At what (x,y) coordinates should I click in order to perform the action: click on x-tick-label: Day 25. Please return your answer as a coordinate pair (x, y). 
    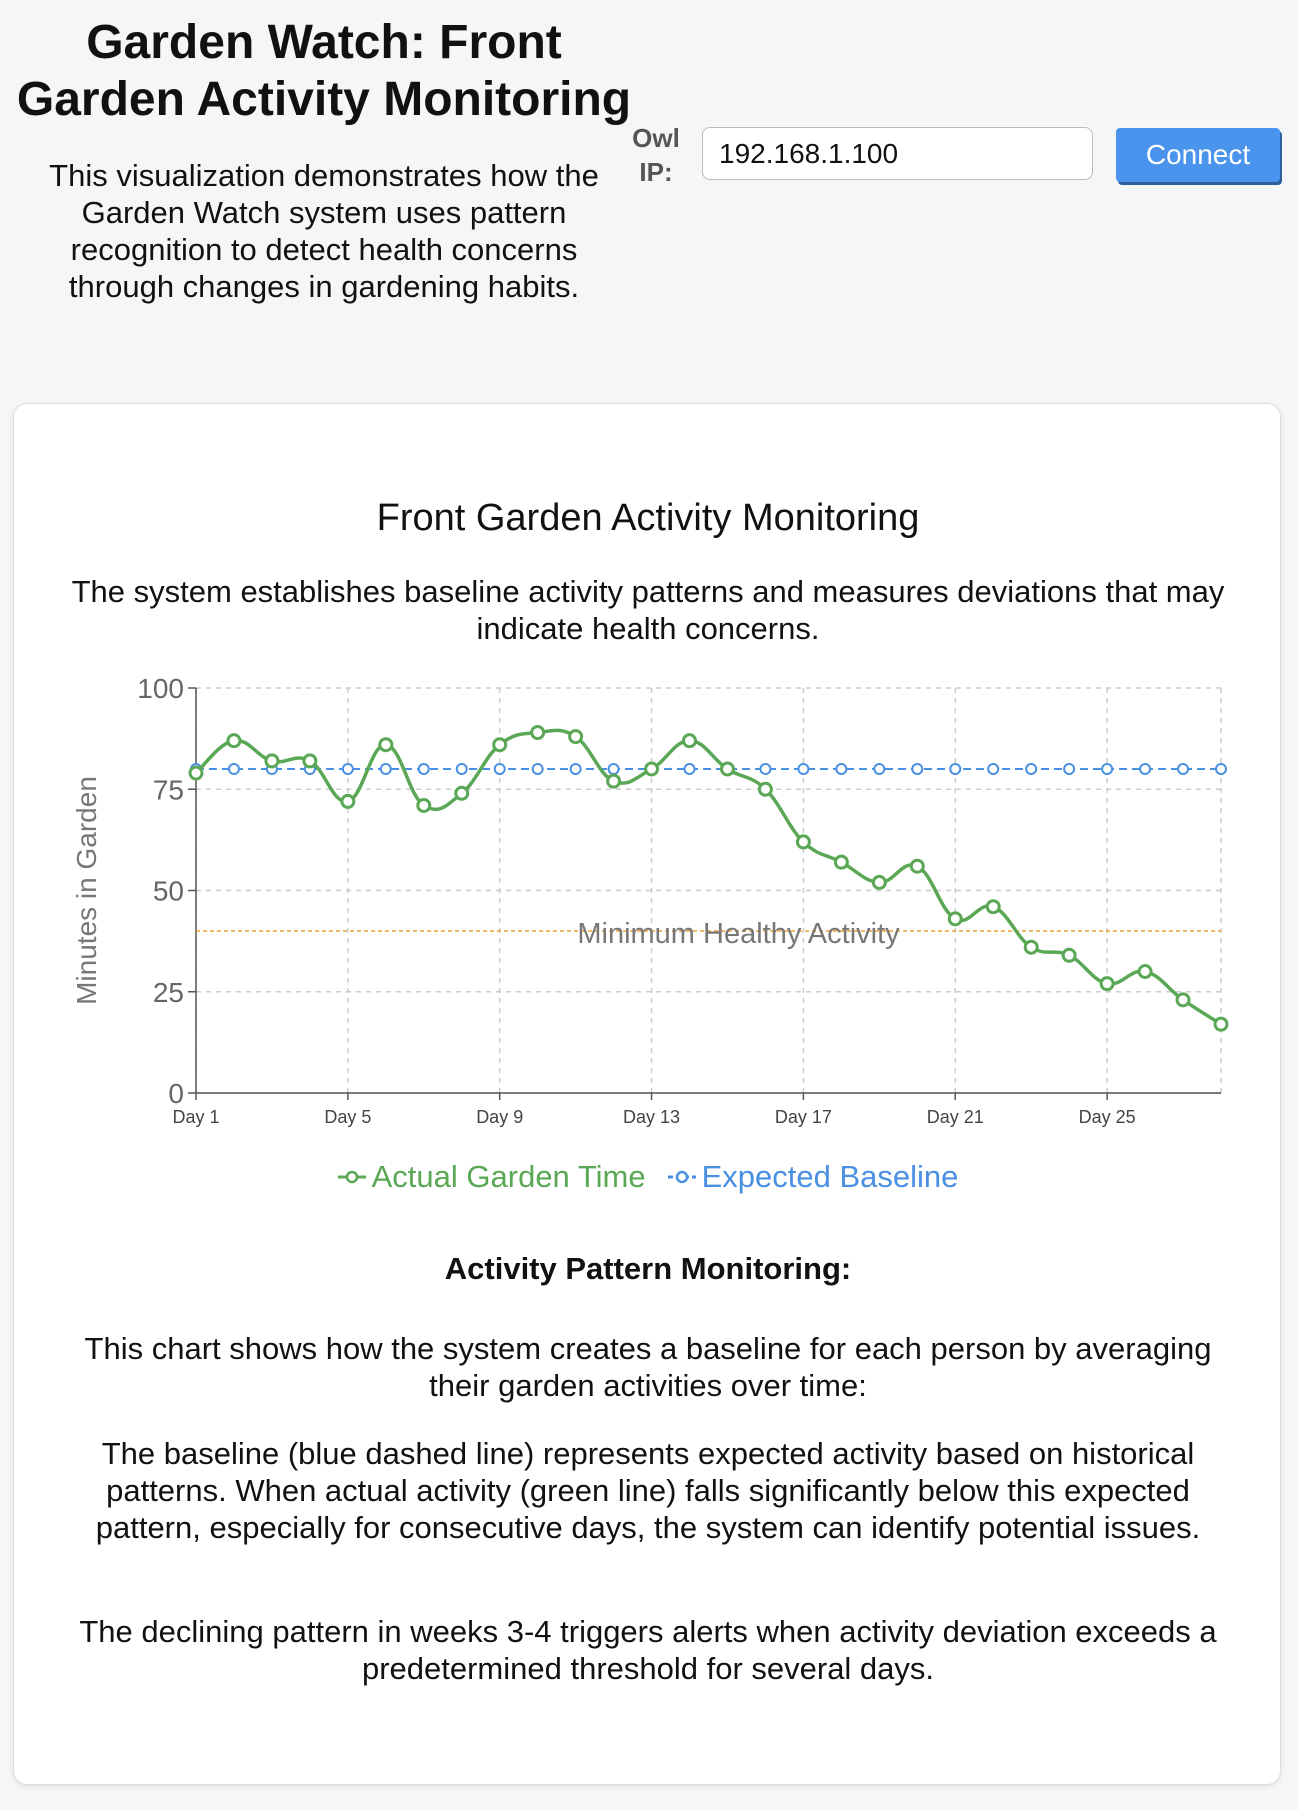
    Looking at the image, I should click on (1107, 1117).